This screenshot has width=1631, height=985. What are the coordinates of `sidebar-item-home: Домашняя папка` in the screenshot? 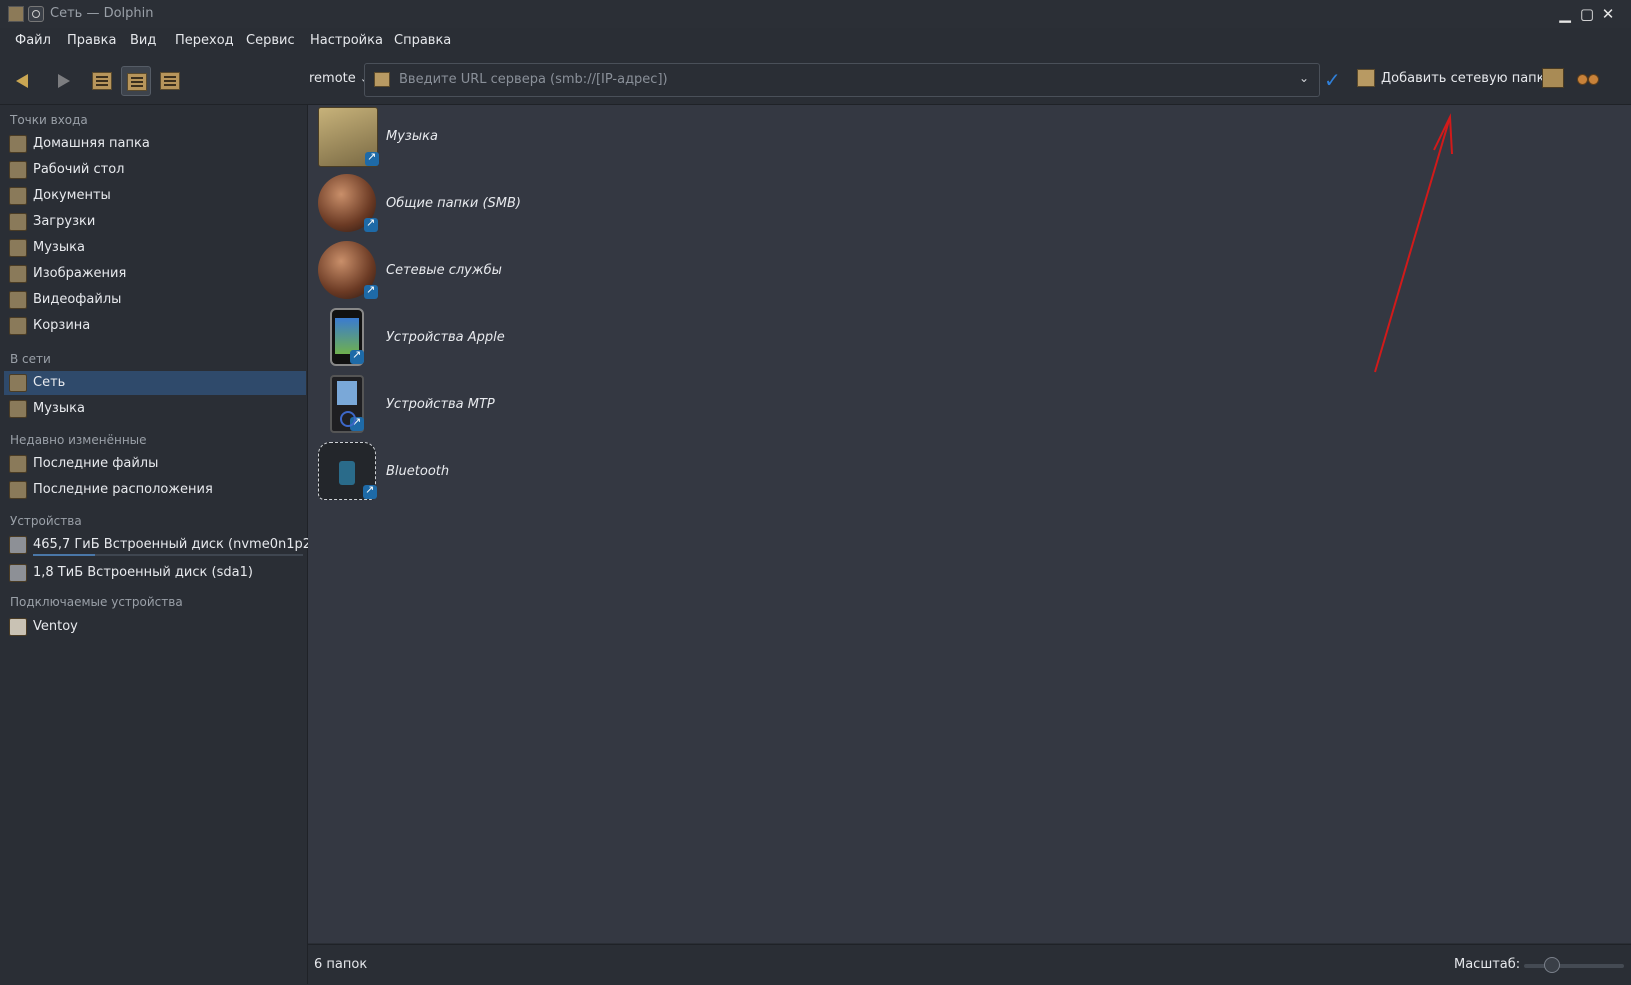 It's located at (155, 144).